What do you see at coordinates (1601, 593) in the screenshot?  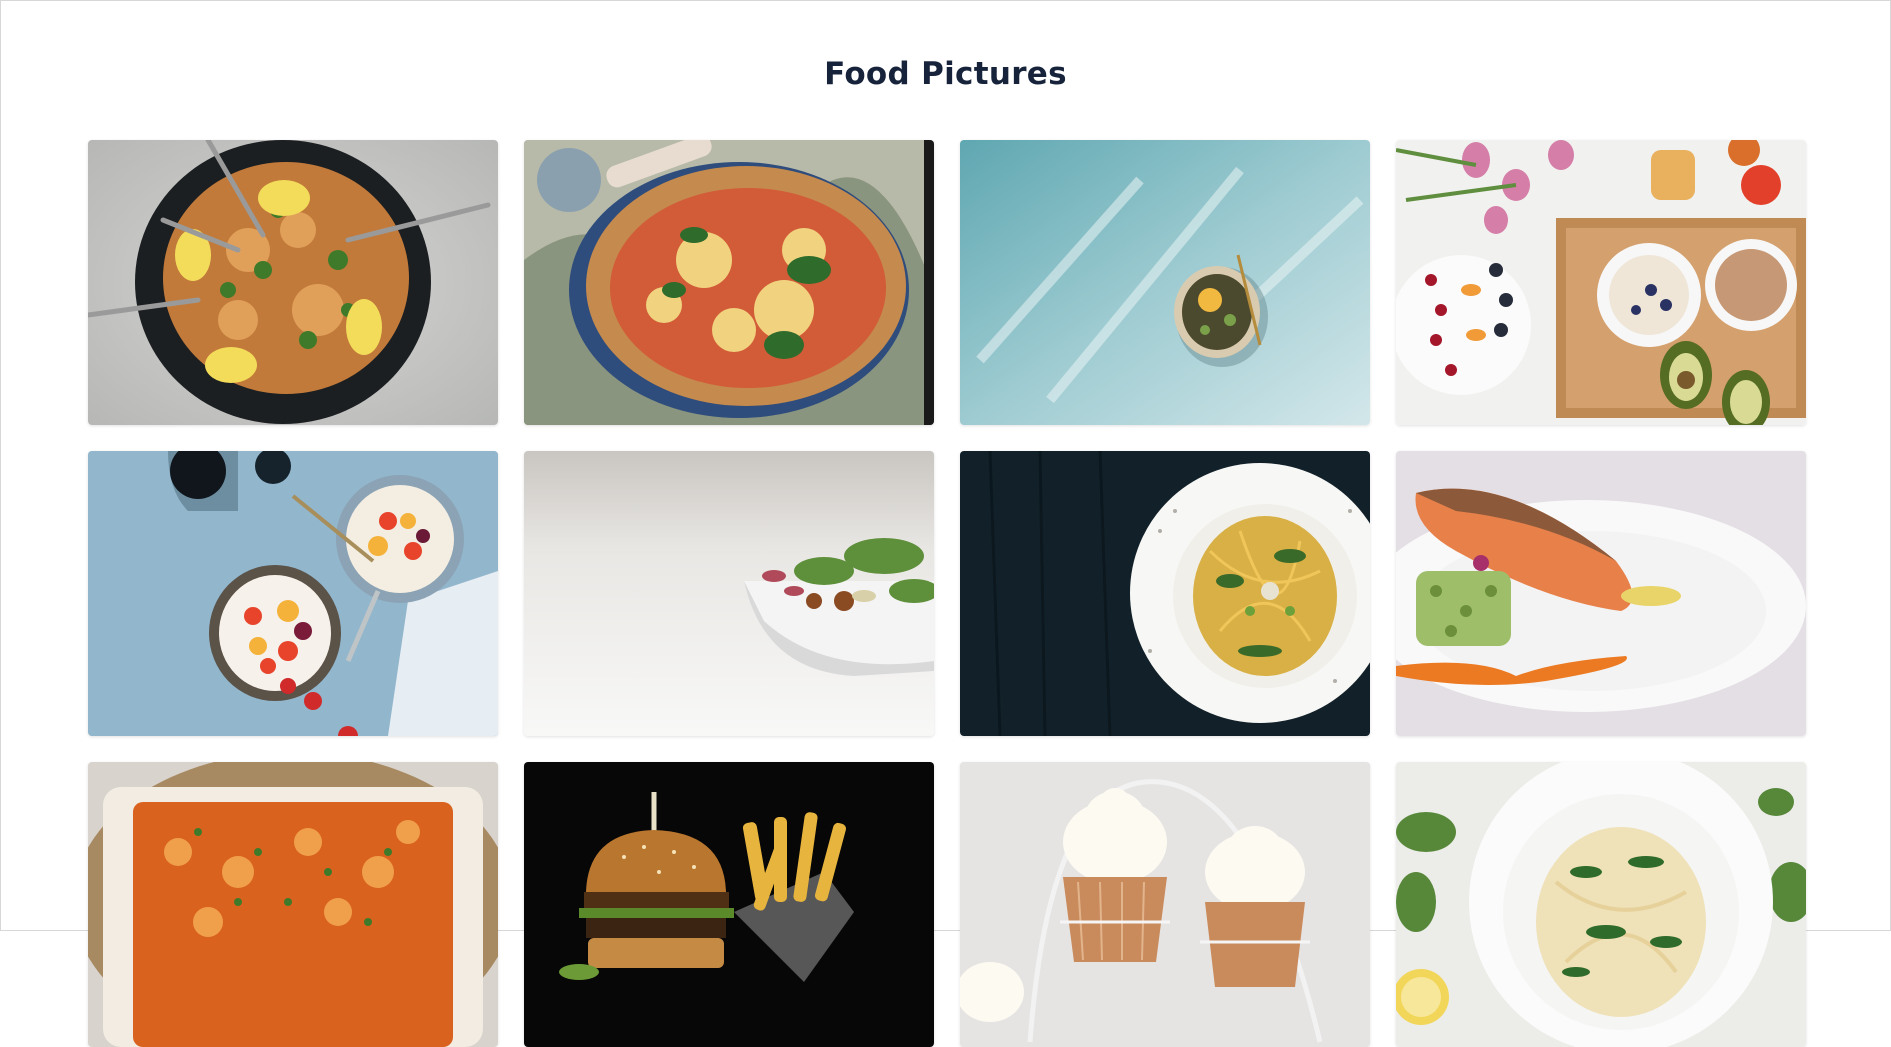 I see `gallery-image-salmon` at bounding box center [1601, 593].